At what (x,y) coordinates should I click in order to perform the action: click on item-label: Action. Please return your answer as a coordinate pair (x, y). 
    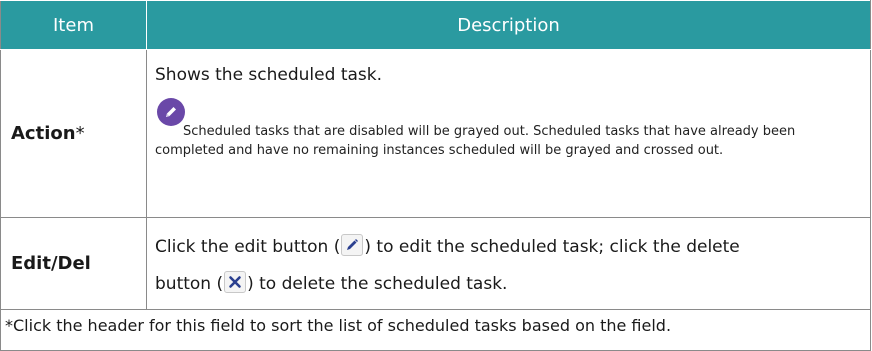
    Looking at the image, I should click on (43, 133).